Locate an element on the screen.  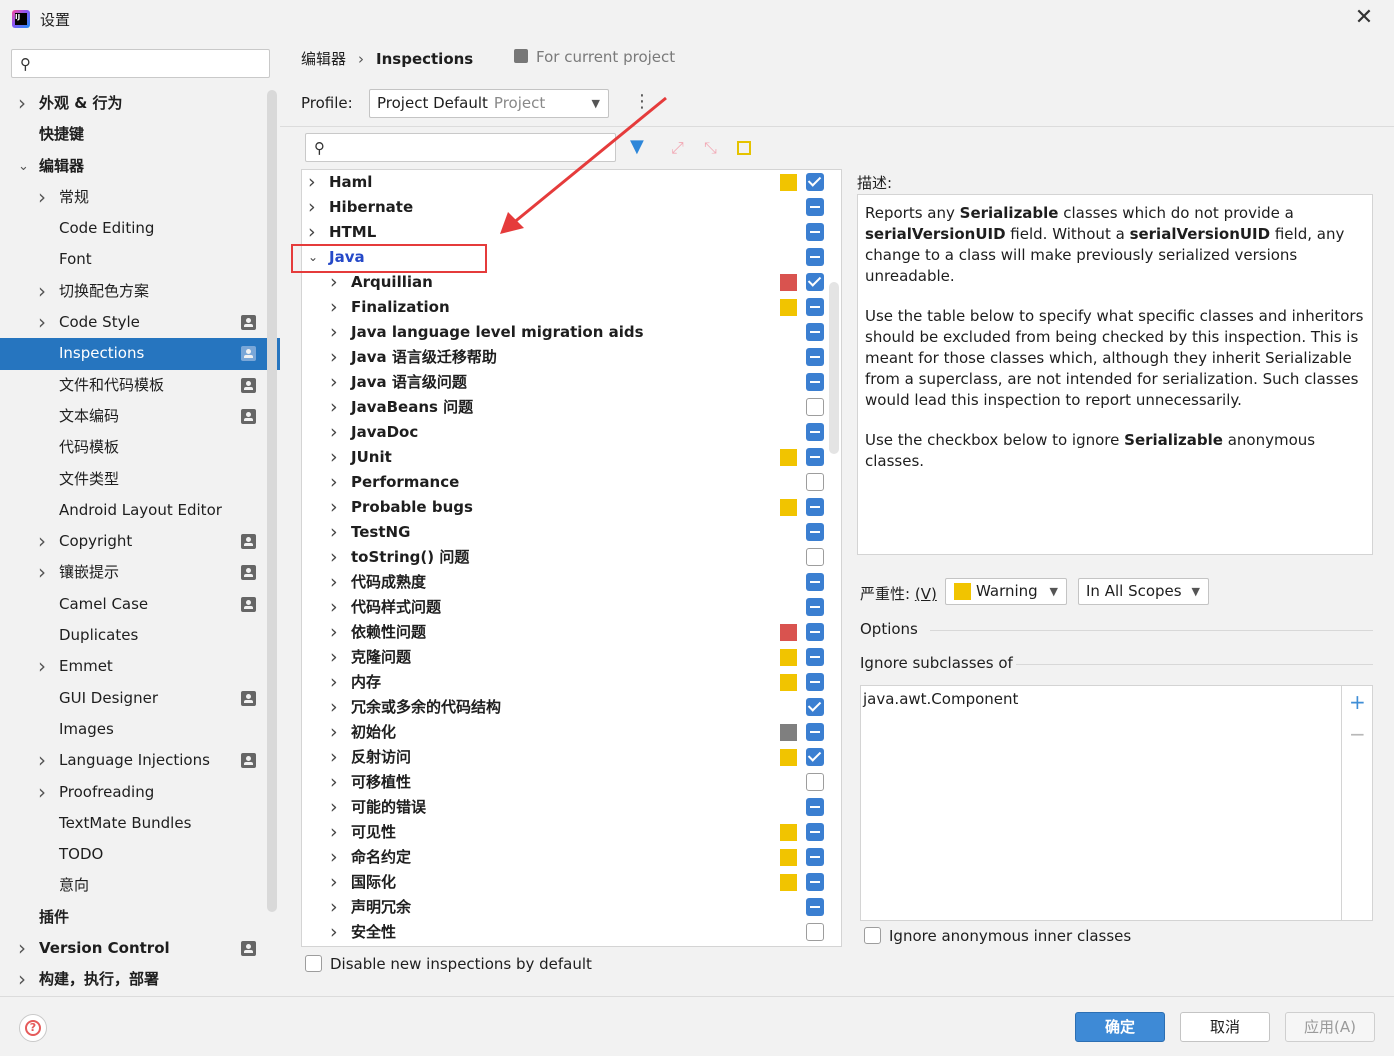
inspection-row: › HTML is located at coordinates (571, 232).